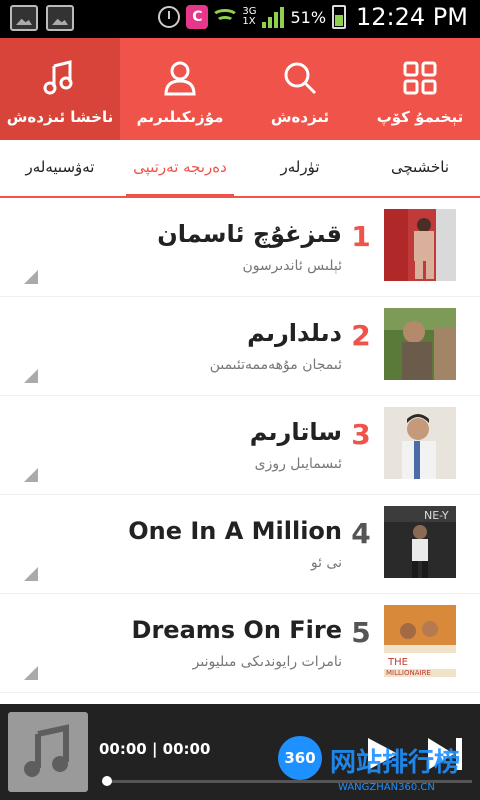 The image size is (480, 800). I want to click on song-title: One In A Million, so click(235, 531).